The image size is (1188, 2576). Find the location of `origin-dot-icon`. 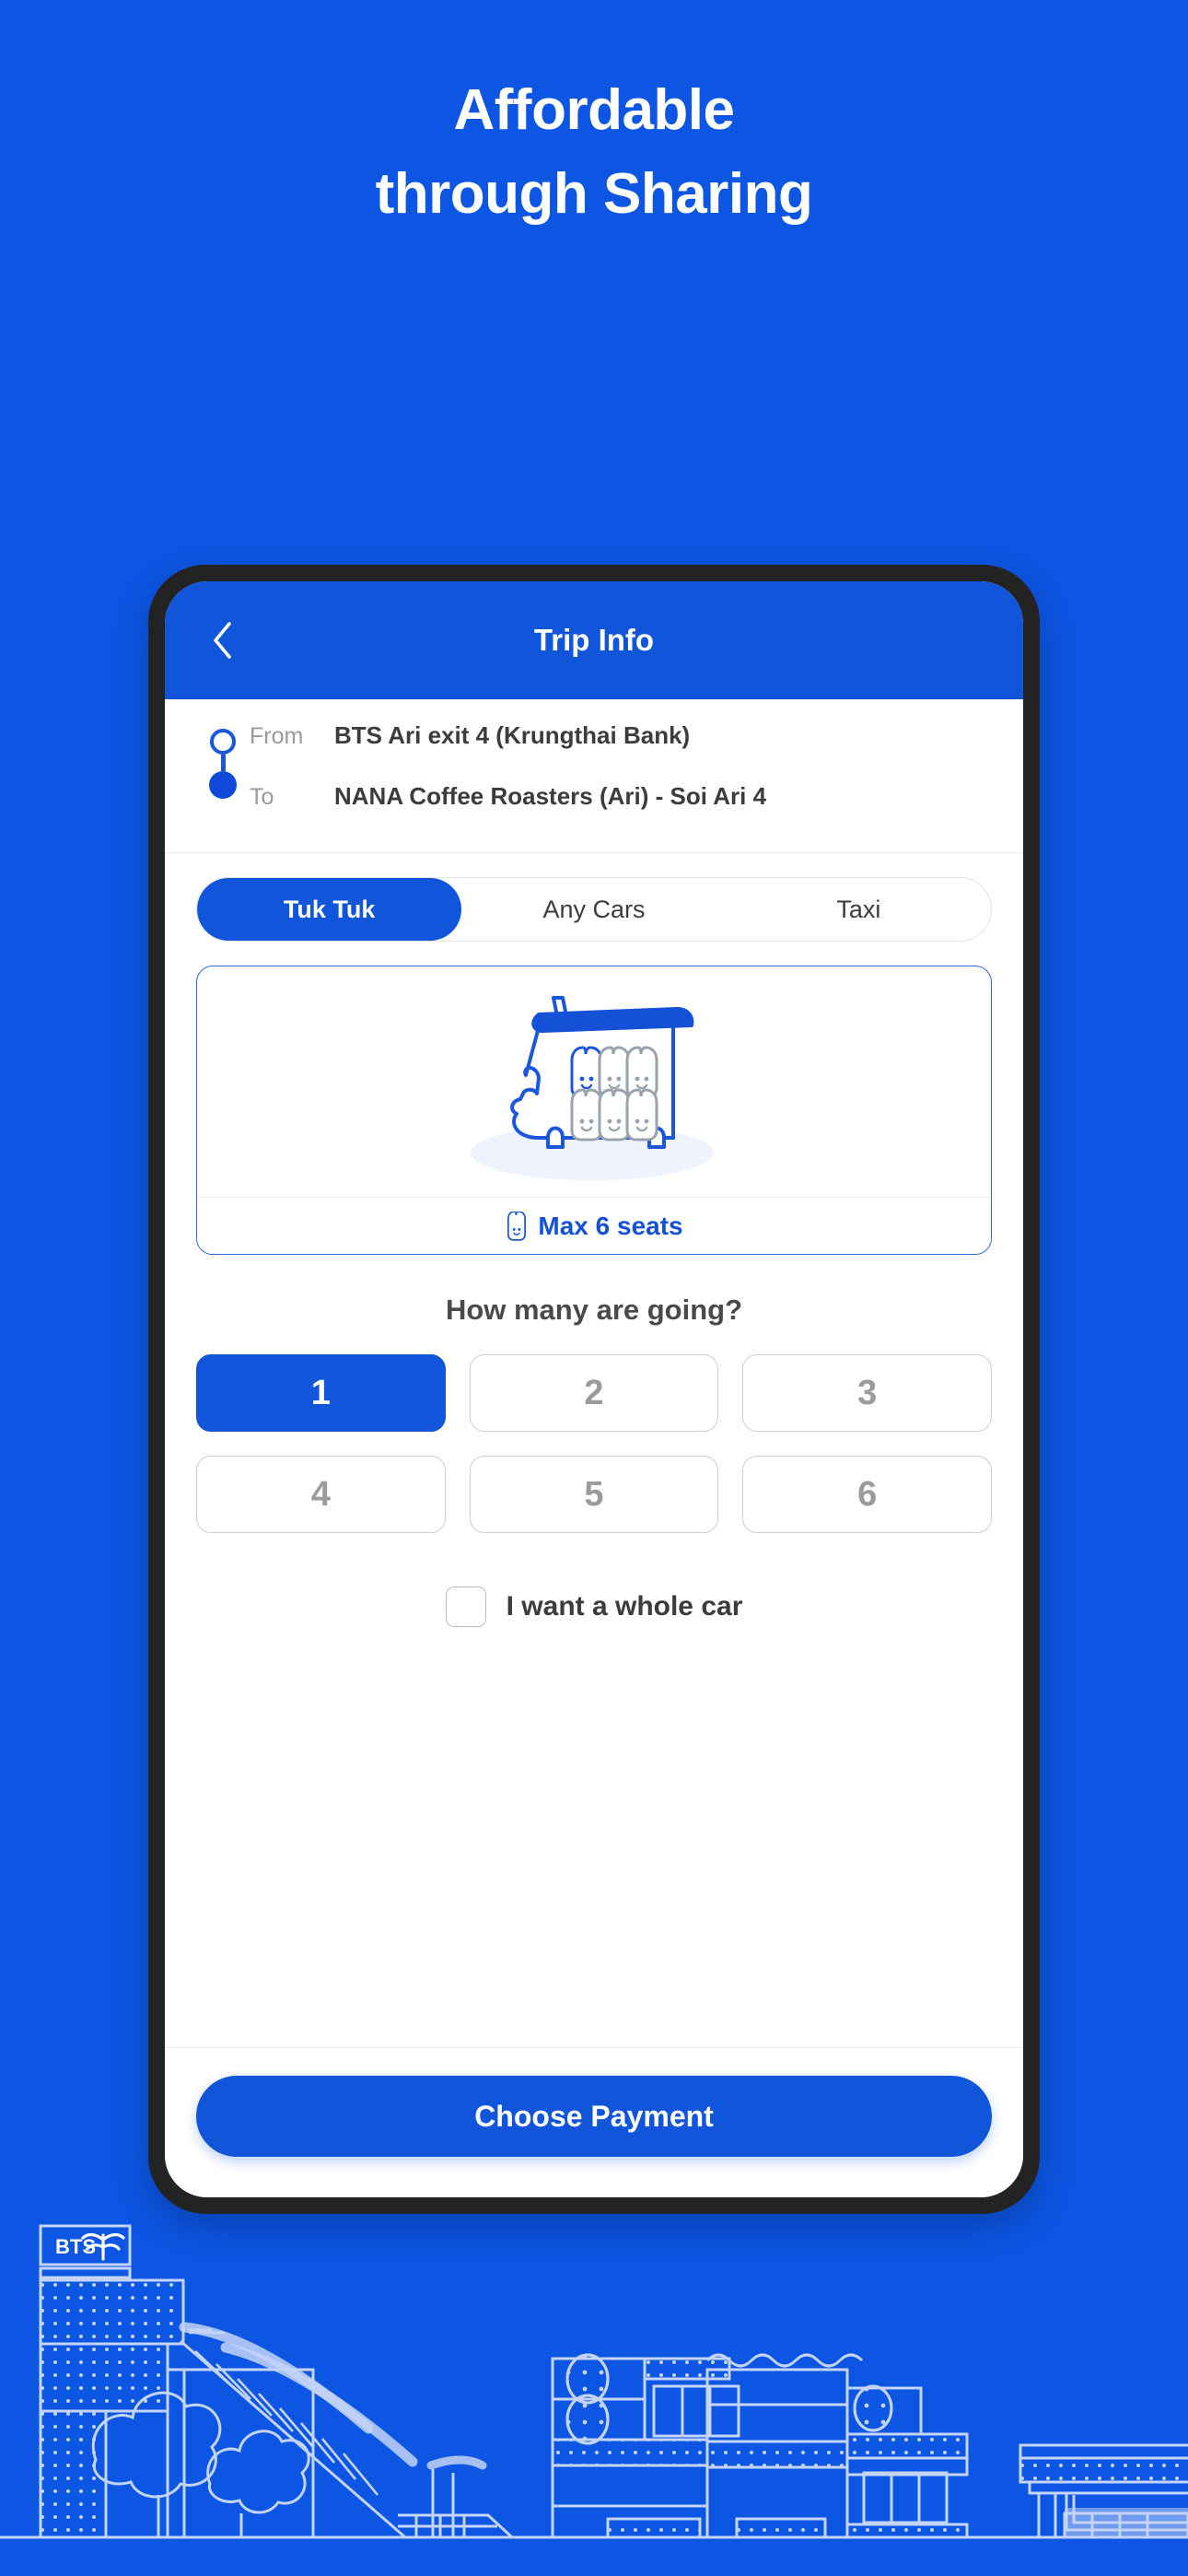

origin-dot-icon is located at coordinates (223, 742).